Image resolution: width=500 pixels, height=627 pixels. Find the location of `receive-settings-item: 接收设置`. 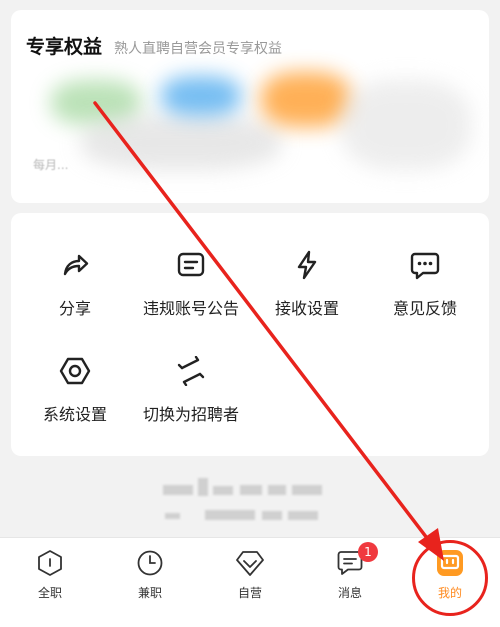

receive-settings-item: 接收设置 is located at coordinates (307, 283).